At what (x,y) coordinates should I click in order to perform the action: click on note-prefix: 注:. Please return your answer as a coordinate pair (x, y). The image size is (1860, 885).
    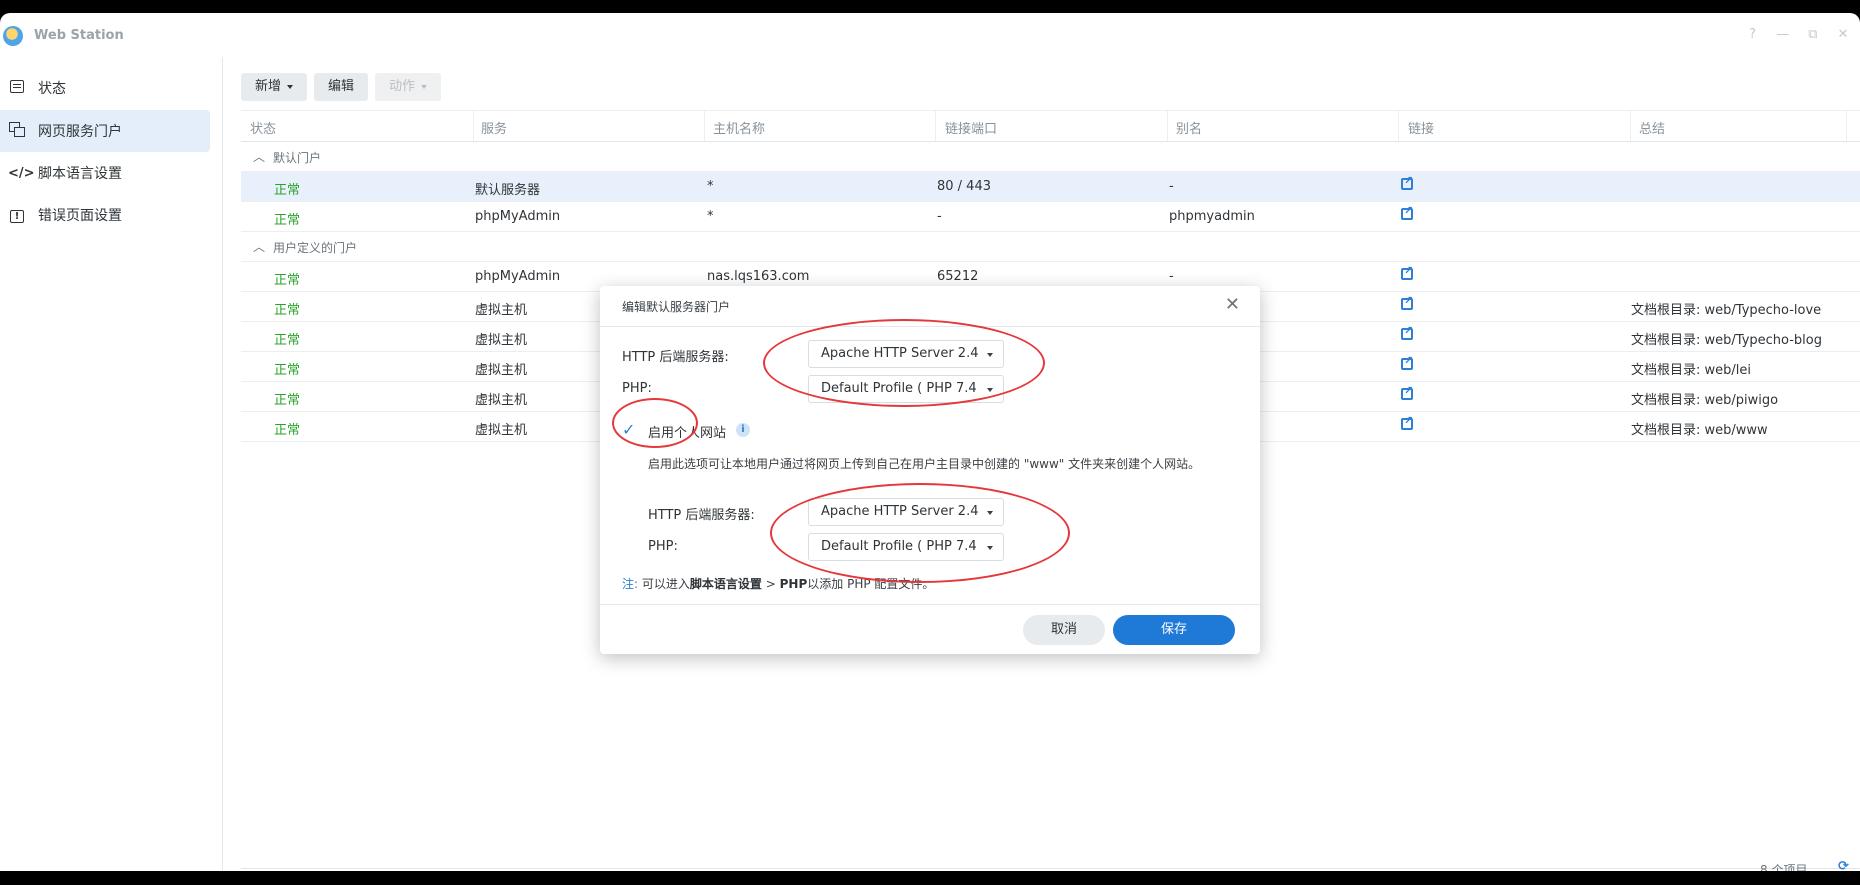
    Looking at the image, I should click on (630, 584).